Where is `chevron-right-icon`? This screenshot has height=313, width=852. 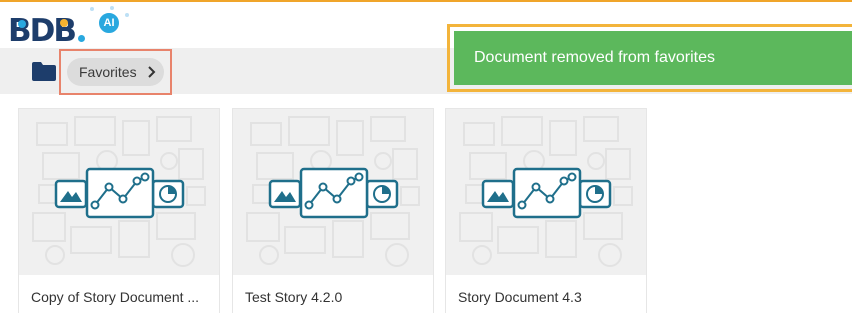
chevron-right-icon is located at coordinates (152, 72).